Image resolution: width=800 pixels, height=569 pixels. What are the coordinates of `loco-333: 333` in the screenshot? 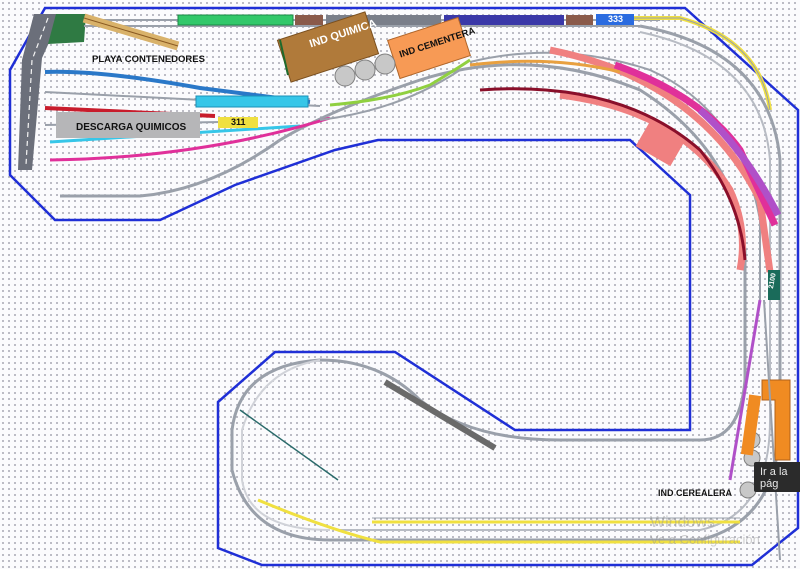 It's located at (616, 19).